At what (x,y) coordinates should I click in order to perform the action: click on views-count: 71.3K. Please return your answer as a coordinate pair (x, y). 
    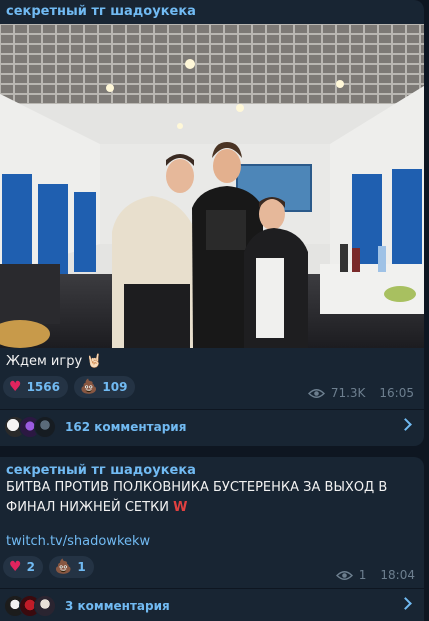
    Looking at the image, I should click on (348, 393).